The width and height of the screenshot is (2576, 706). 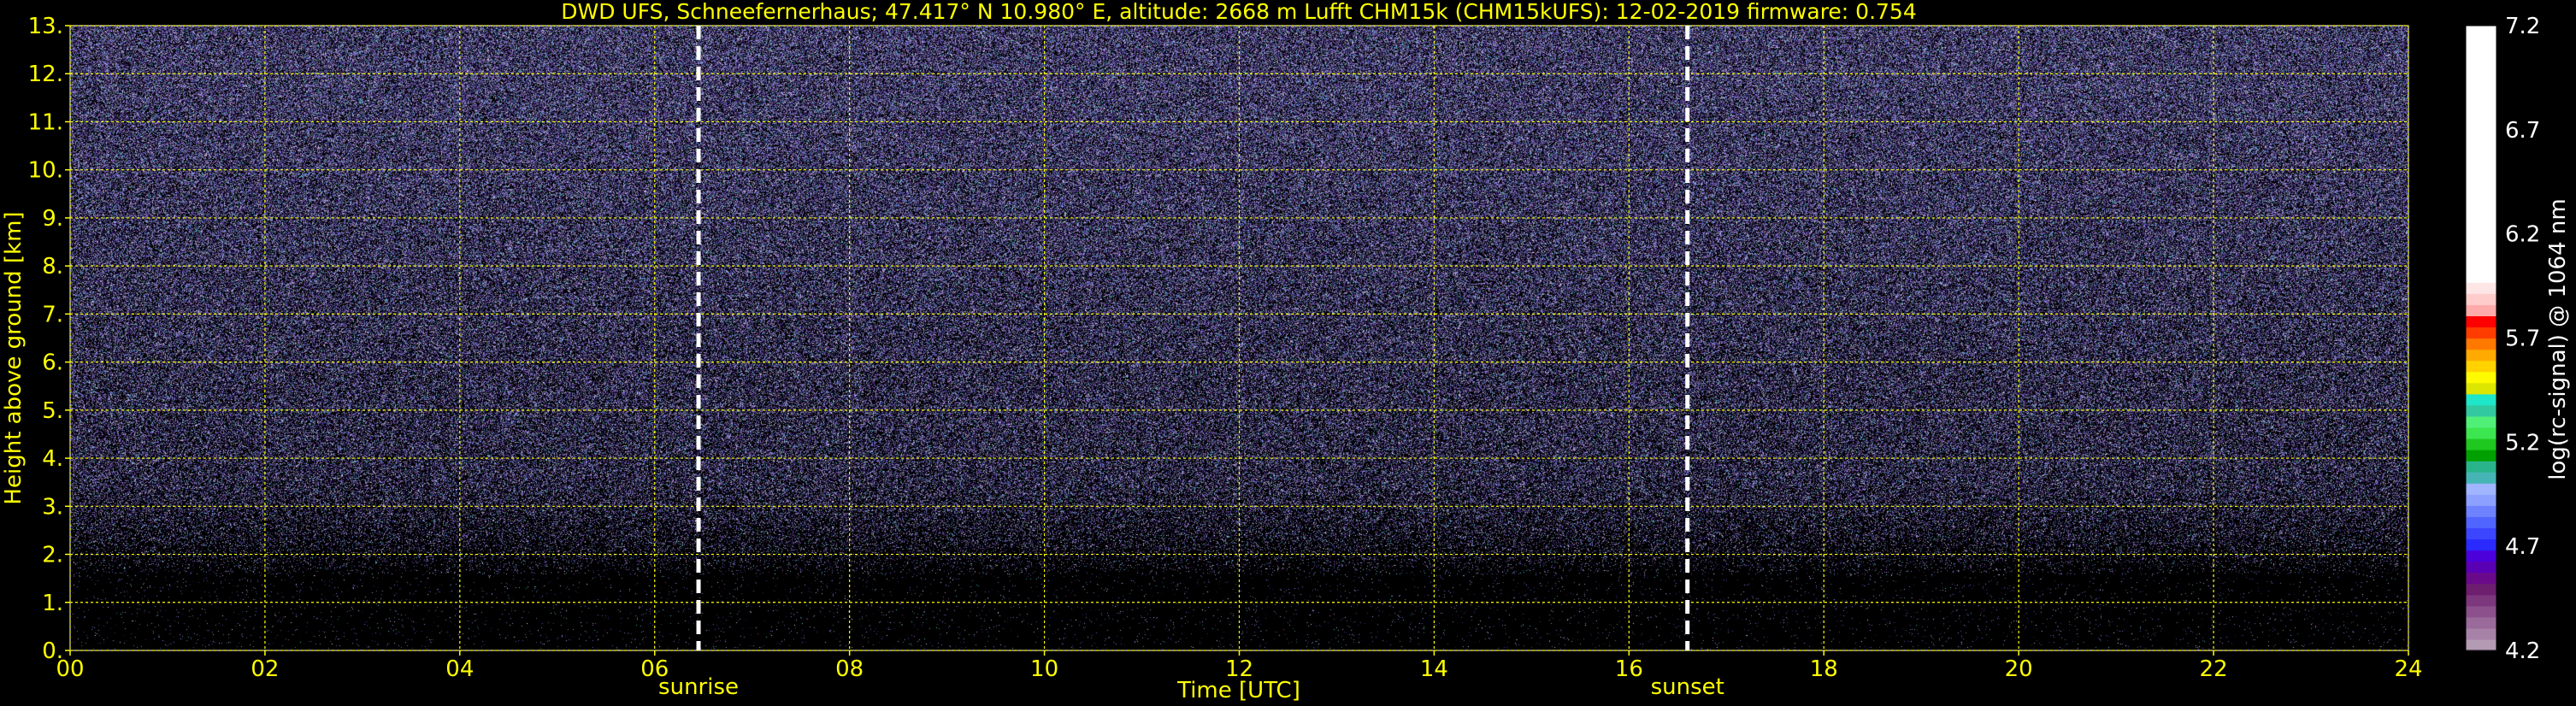 What do you see at coordinates (265, 669) in the screenshot?
I see `x-tick-label: 02` at bounding box center [265, 669].